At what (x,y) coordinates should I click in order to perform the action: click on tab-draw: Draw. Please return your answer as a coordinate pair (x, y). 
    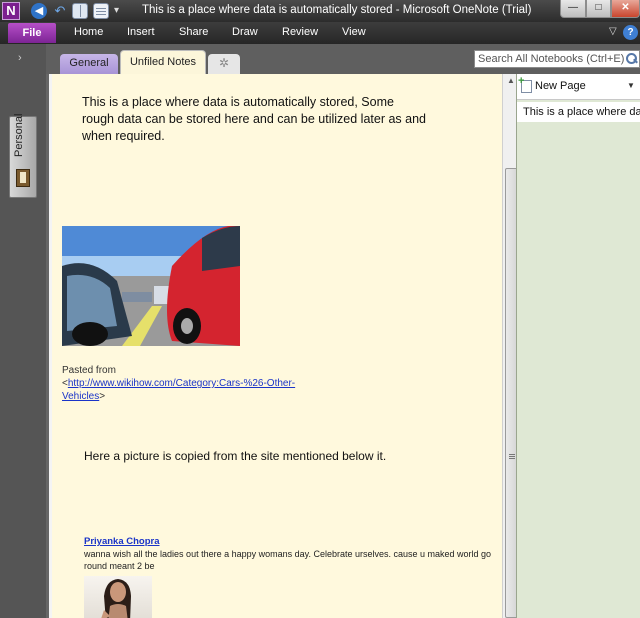
    Looking at the image, I should click on (245, 32).